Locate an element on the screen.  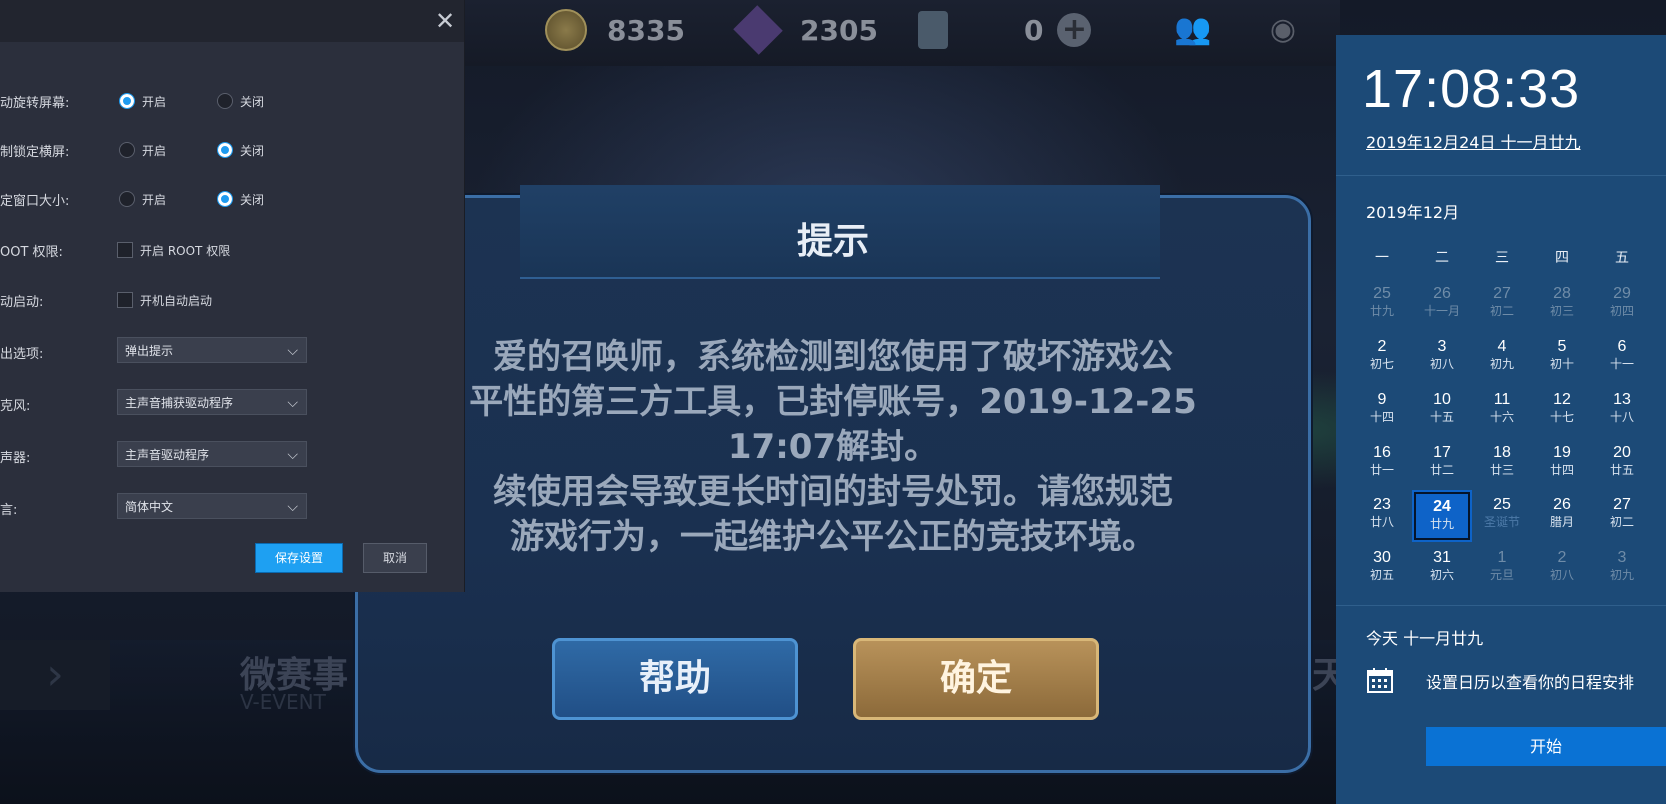
calendar-day: 3 初九 is located at coordinates (1622, 572).